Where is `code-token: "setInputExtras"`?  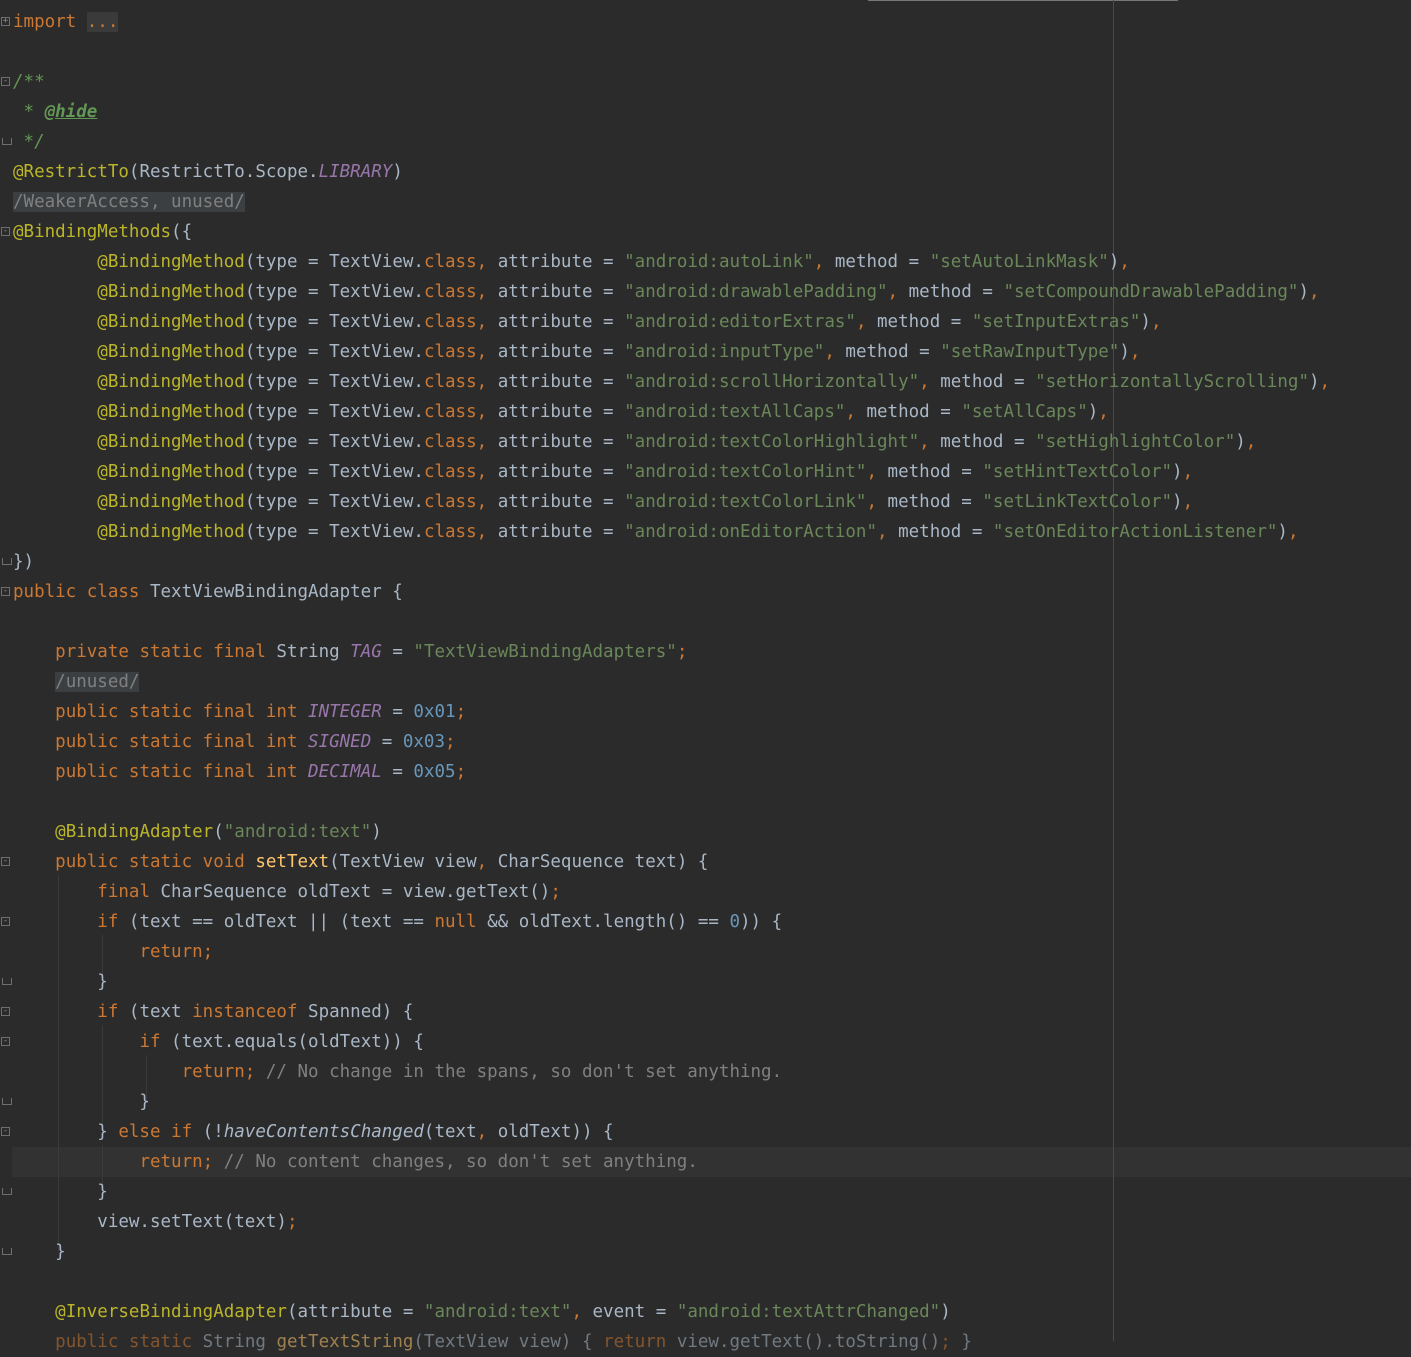
code-token: "setInputExtras" is located at coordinates (1056, 322).